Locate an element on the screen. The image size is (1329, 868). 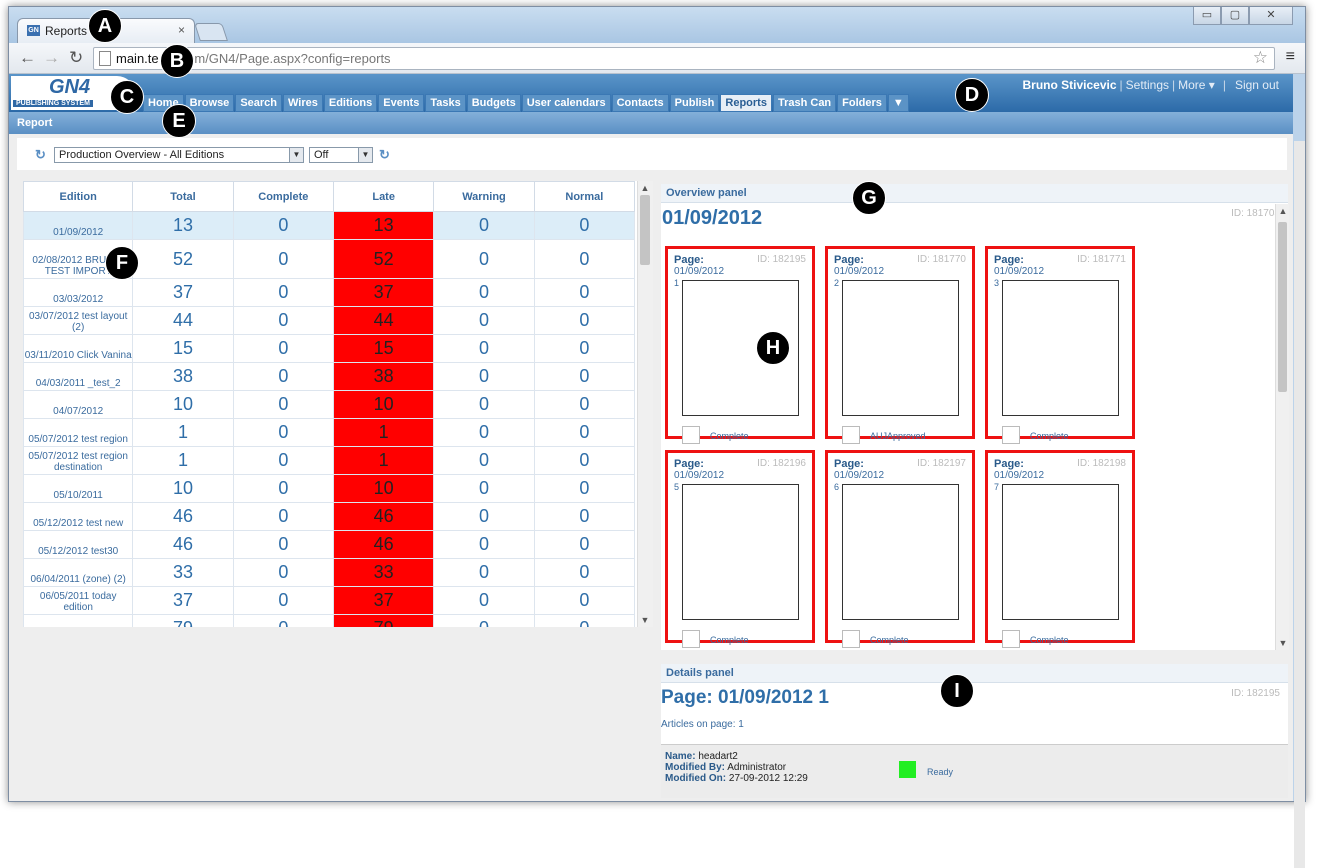
page-card: Page: ID: 182196 01/09/2012 5 Complete is located at coordinates (740, 549).